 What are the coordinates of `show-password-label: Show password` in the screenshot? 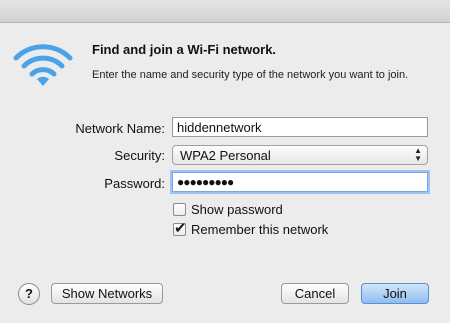 It's located at (237, 209).